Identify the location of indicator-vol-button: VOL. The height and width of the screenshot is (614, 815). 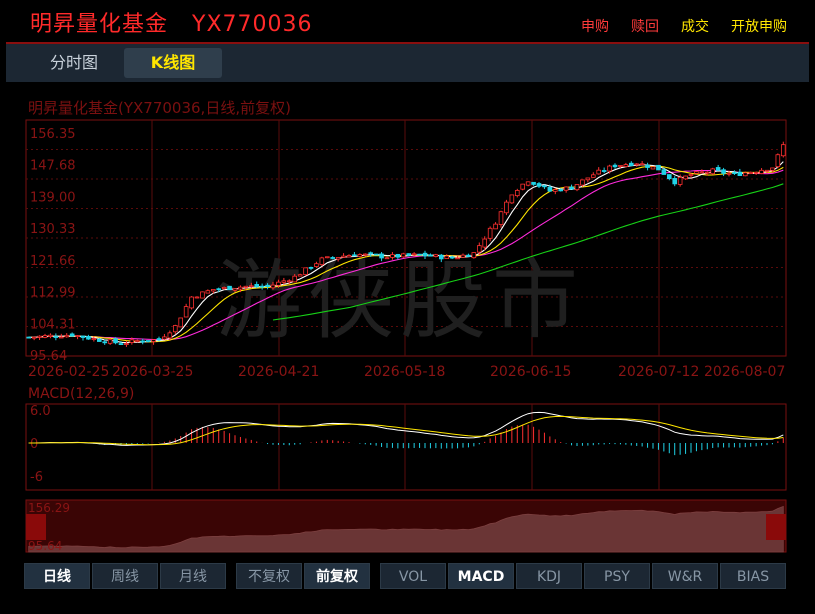
(413, 576).